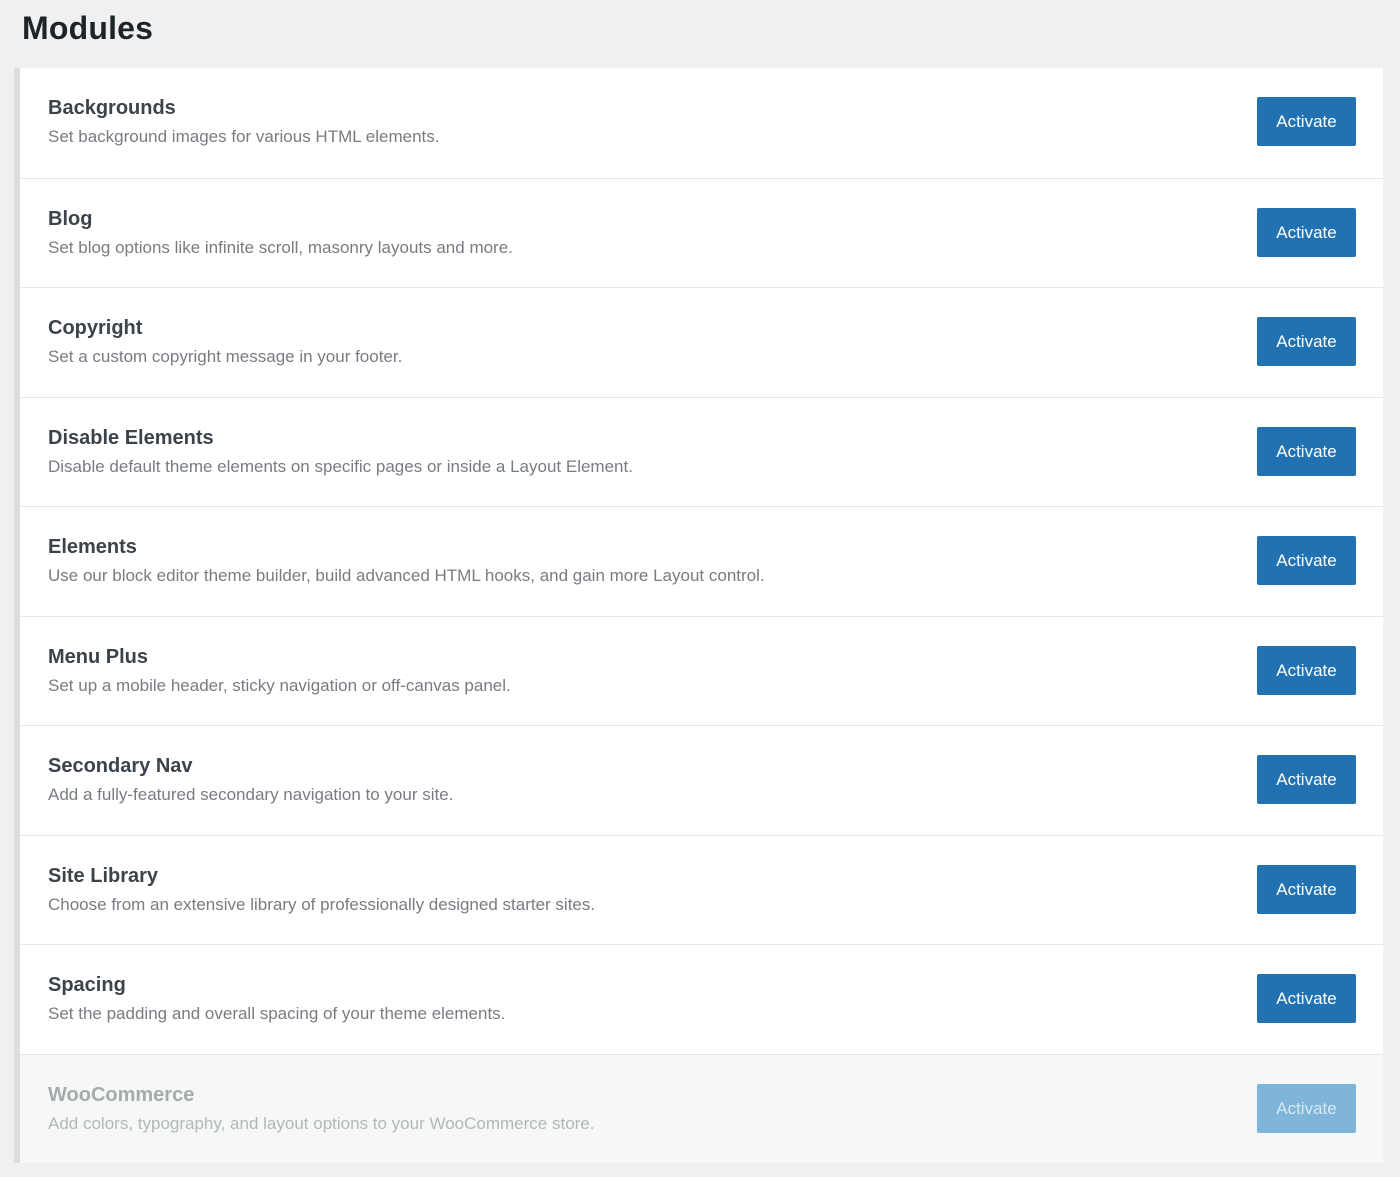 This screenshot has width=1400, height=1177. I want to click on page-title: Modules, so click(88, 28).